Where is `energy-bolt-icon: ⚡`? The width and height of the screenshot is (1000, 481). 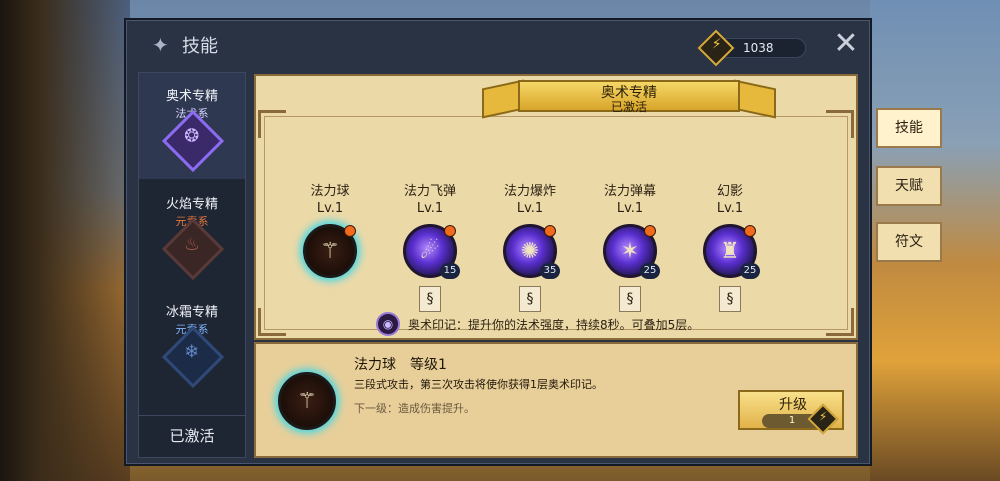 energy-bolt-icon: ⚡ is located at coordinates (716, 48).